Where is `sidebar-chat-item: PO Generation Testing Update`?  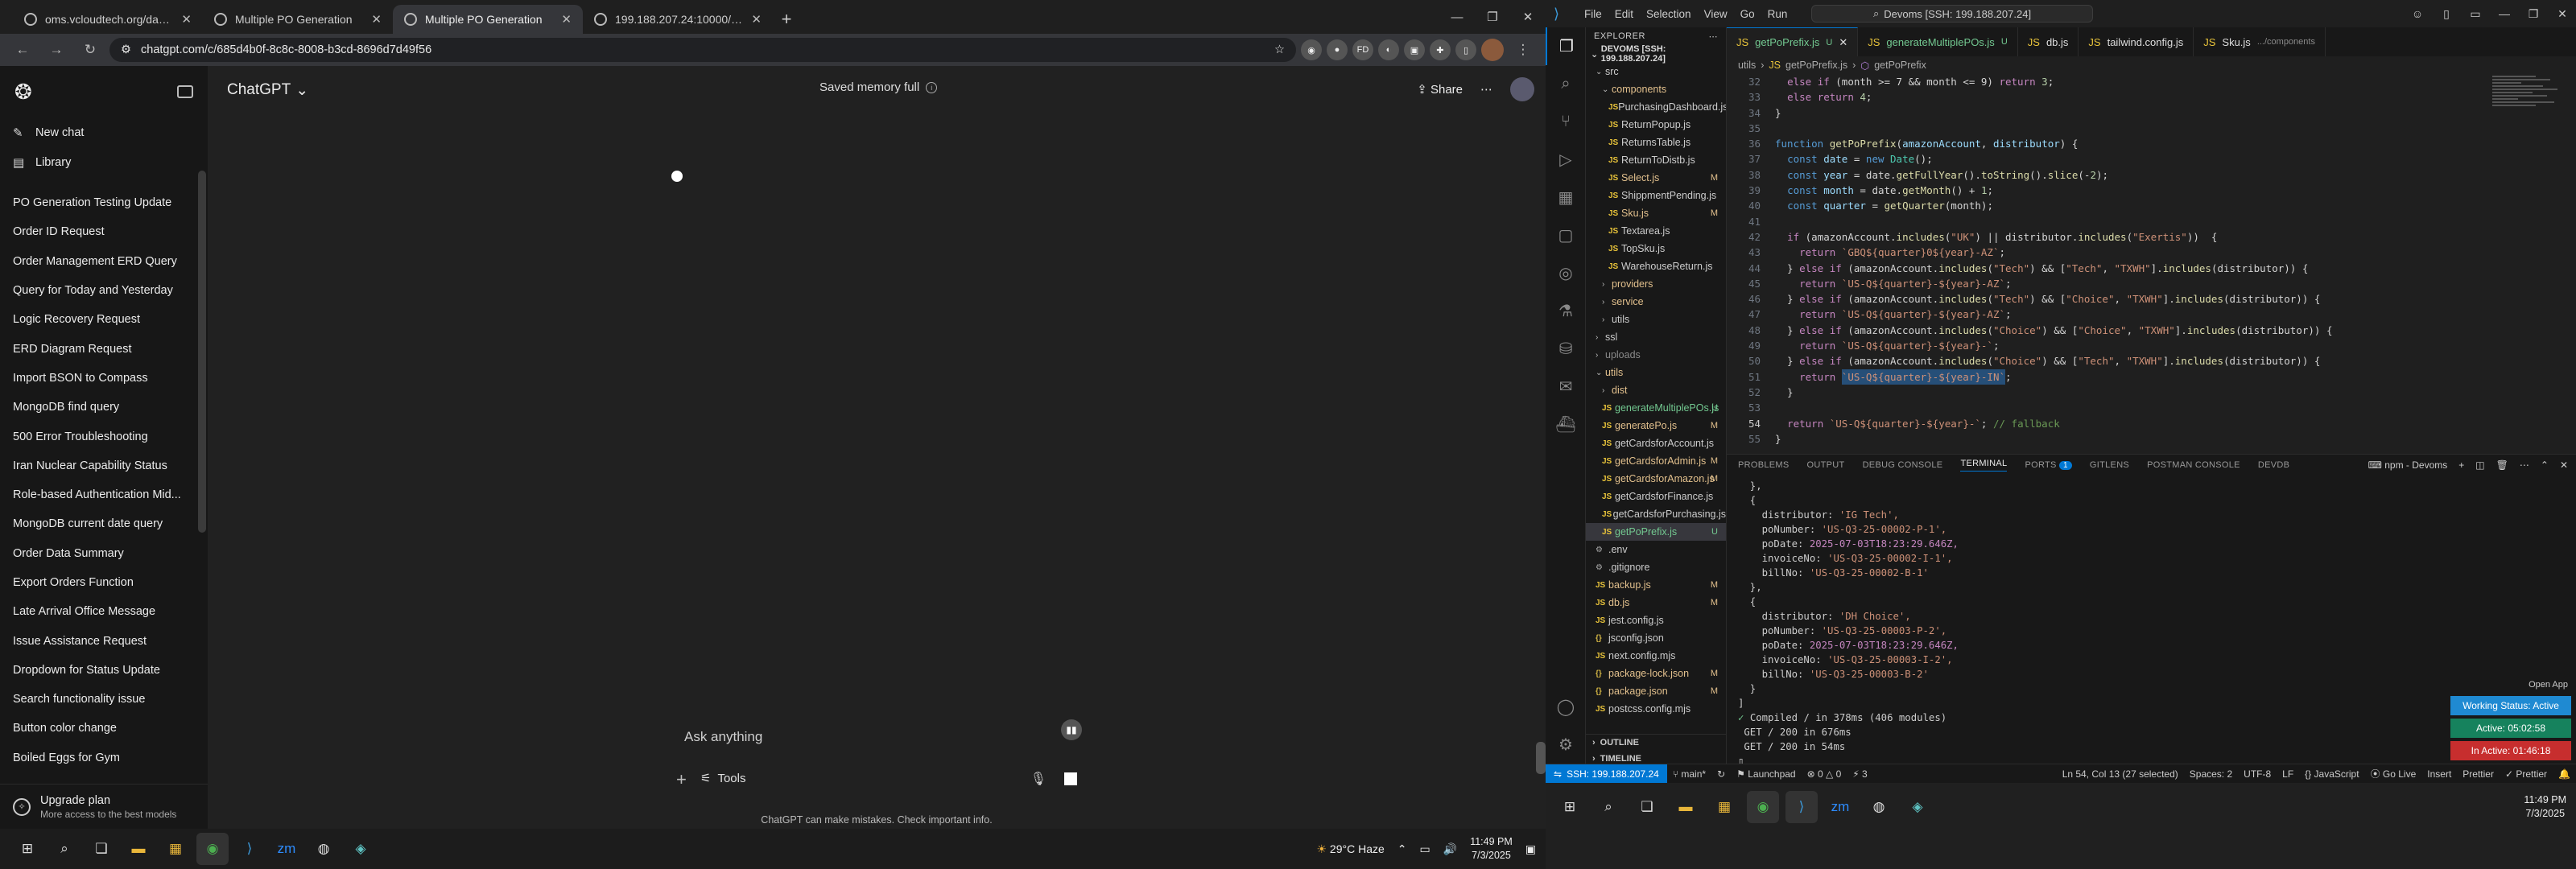 sidebar-chat-item: PO Generation Testing Update is located at coordinates (104, 202).